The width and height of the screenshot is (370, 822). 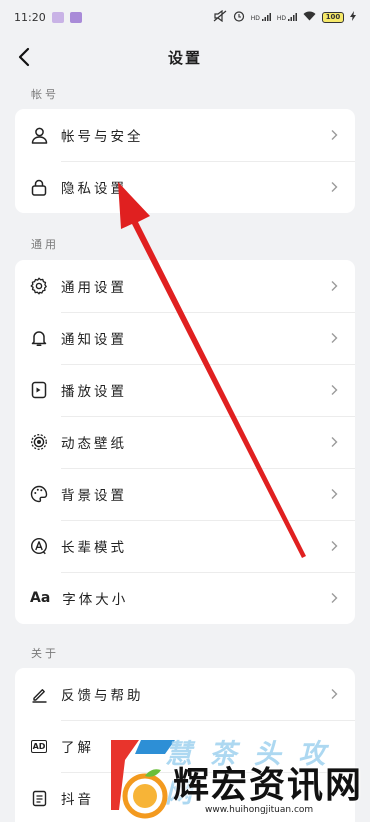 I want to click on row-label: 播放设置, so click(x=94, y=392).